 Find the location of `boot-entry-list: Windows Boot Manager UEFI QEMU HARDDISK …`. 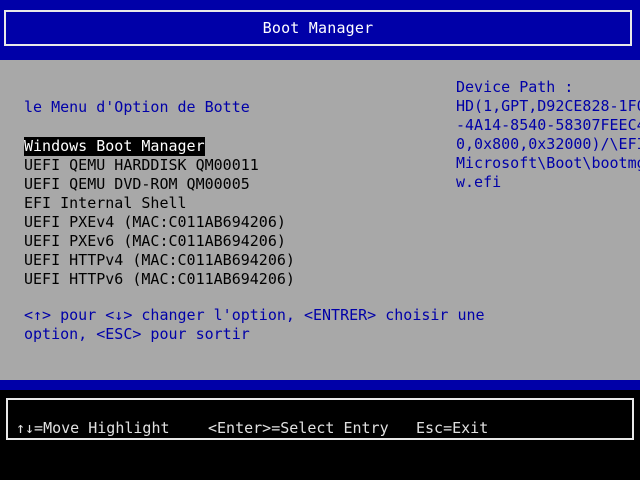

boot-entry-list: Windows Boot Manager UEFI QEMU HARDDISK … is located at coordinates (159, 212).